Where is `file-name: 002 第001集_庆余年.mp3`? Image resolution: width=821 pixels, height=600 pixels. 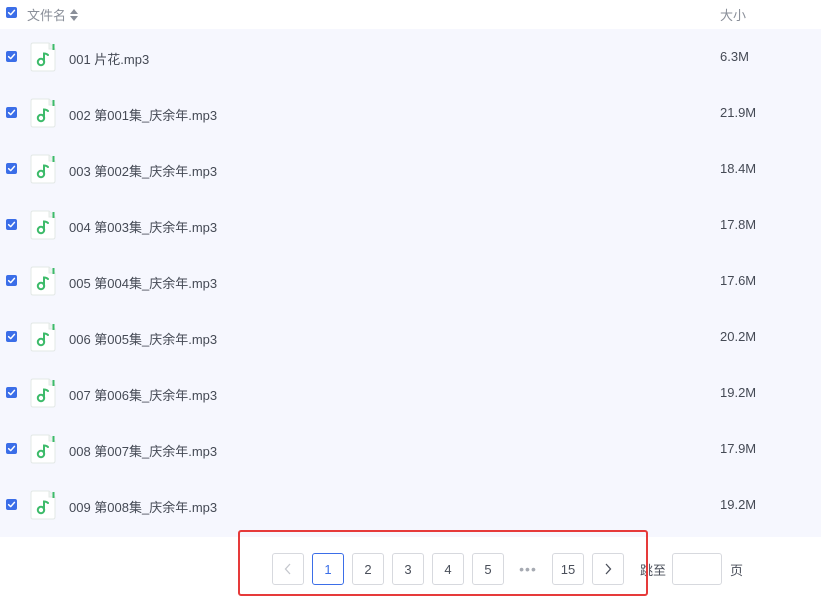
file-name: 002 第001集_庆余年.mp3 is located at coordinates (143, 114).